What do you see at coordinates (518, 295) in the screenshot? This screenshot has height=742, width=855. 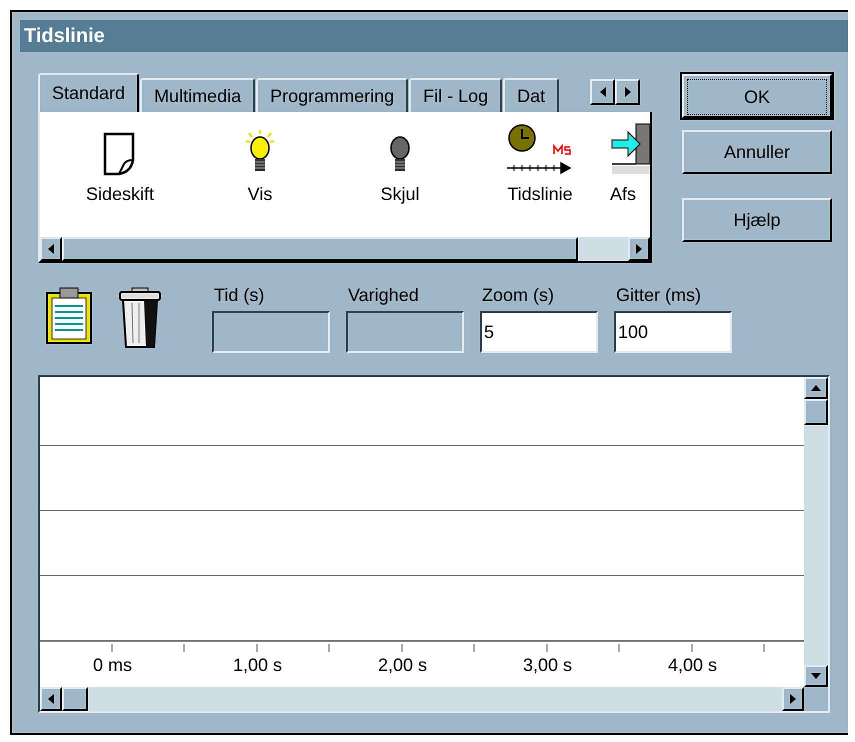 I see `field-label: Zoom (s)` at bounding box center [518, 295].